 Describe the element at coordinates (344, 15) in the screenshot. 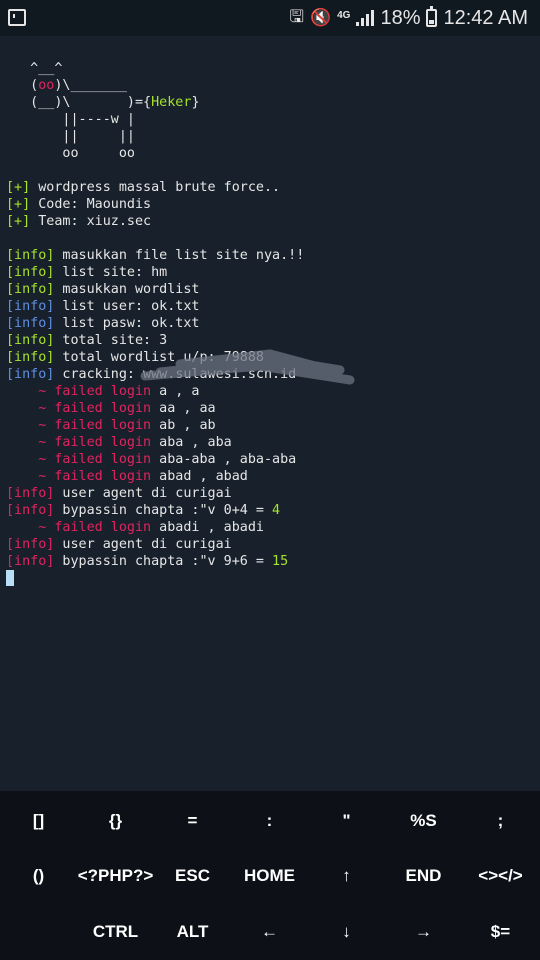

I see `network-type: 4G` at that location.